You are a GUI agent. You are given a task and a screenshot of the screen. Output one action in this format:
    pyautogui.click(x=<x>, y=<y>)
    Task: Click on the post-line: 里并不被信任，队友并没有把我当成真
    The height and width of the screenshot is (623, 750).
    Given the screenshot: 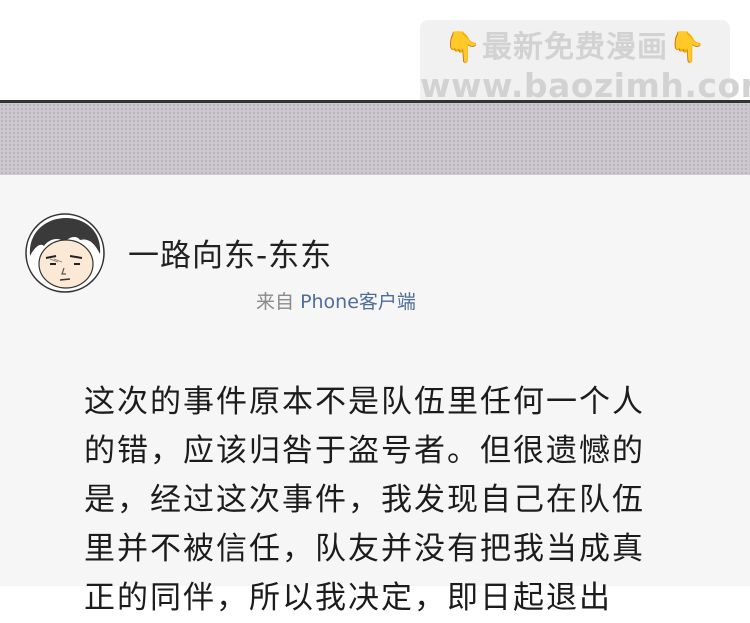 What is the action you would take?
    pyautogui.click(x=364, y=549)
    